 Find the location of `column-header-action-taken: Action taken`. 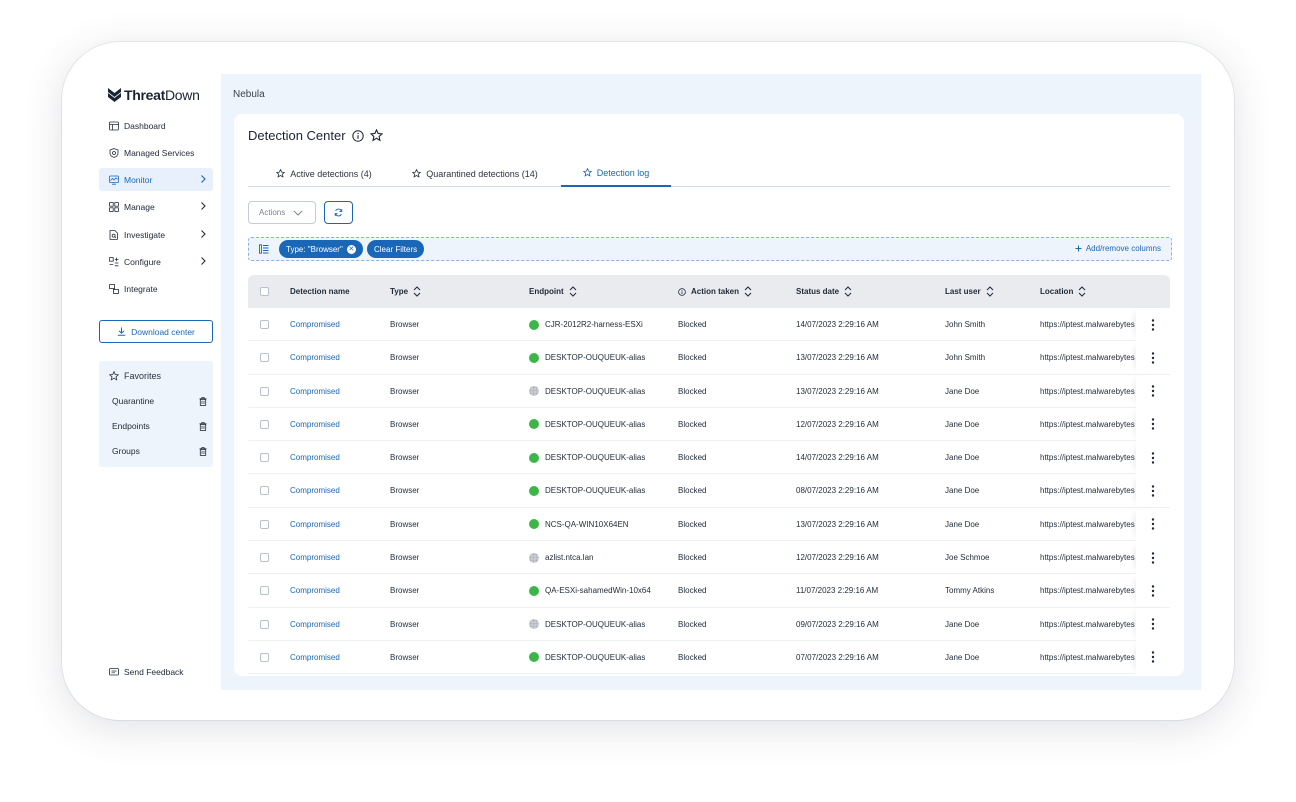

column-header-action-taken: Action taken is located at coordinates (715, 291).